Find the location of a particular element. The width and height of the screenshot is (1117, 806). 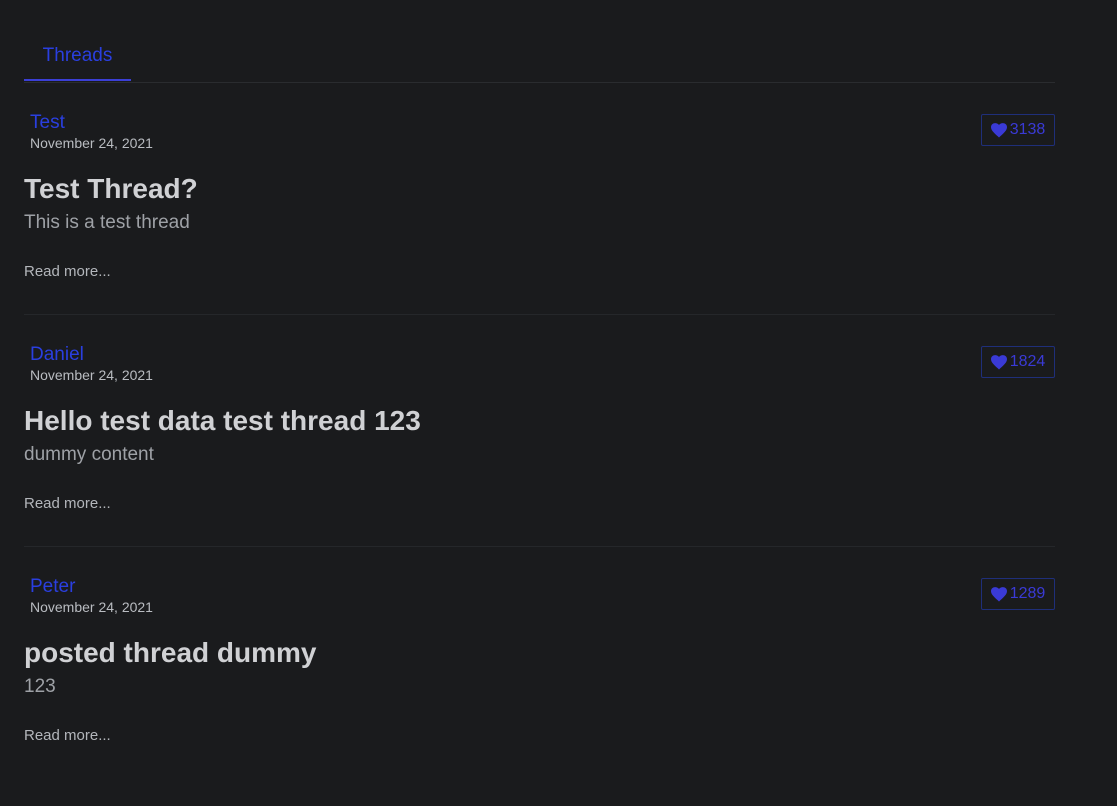

like-button: 1824 is located at coordinates (1018, 362).